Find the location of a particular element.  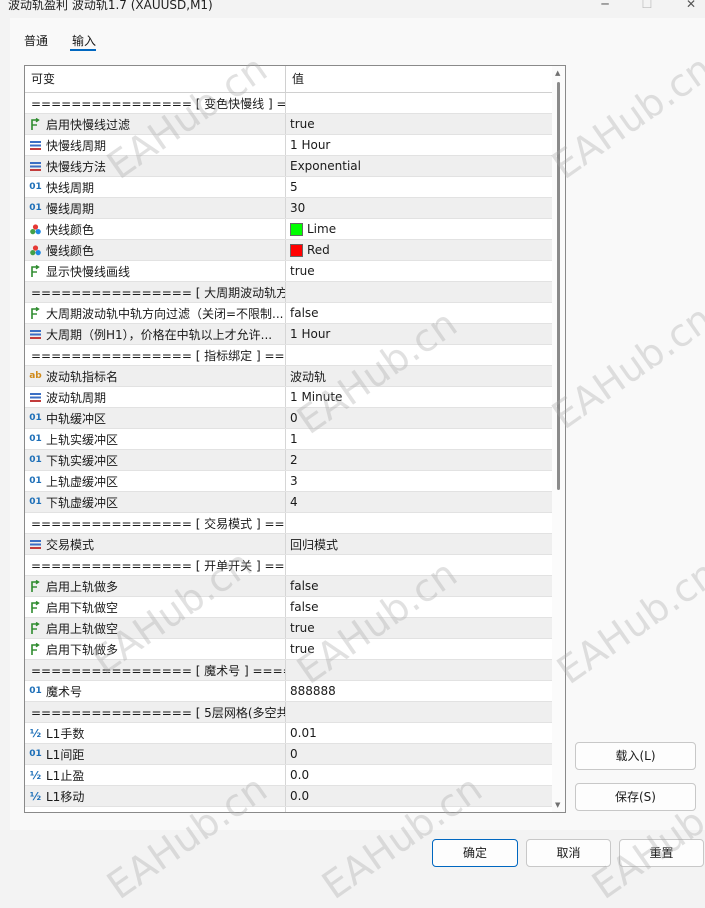

parameter-row: 01L2间距 0.0 is located at coordinates (295, 809).